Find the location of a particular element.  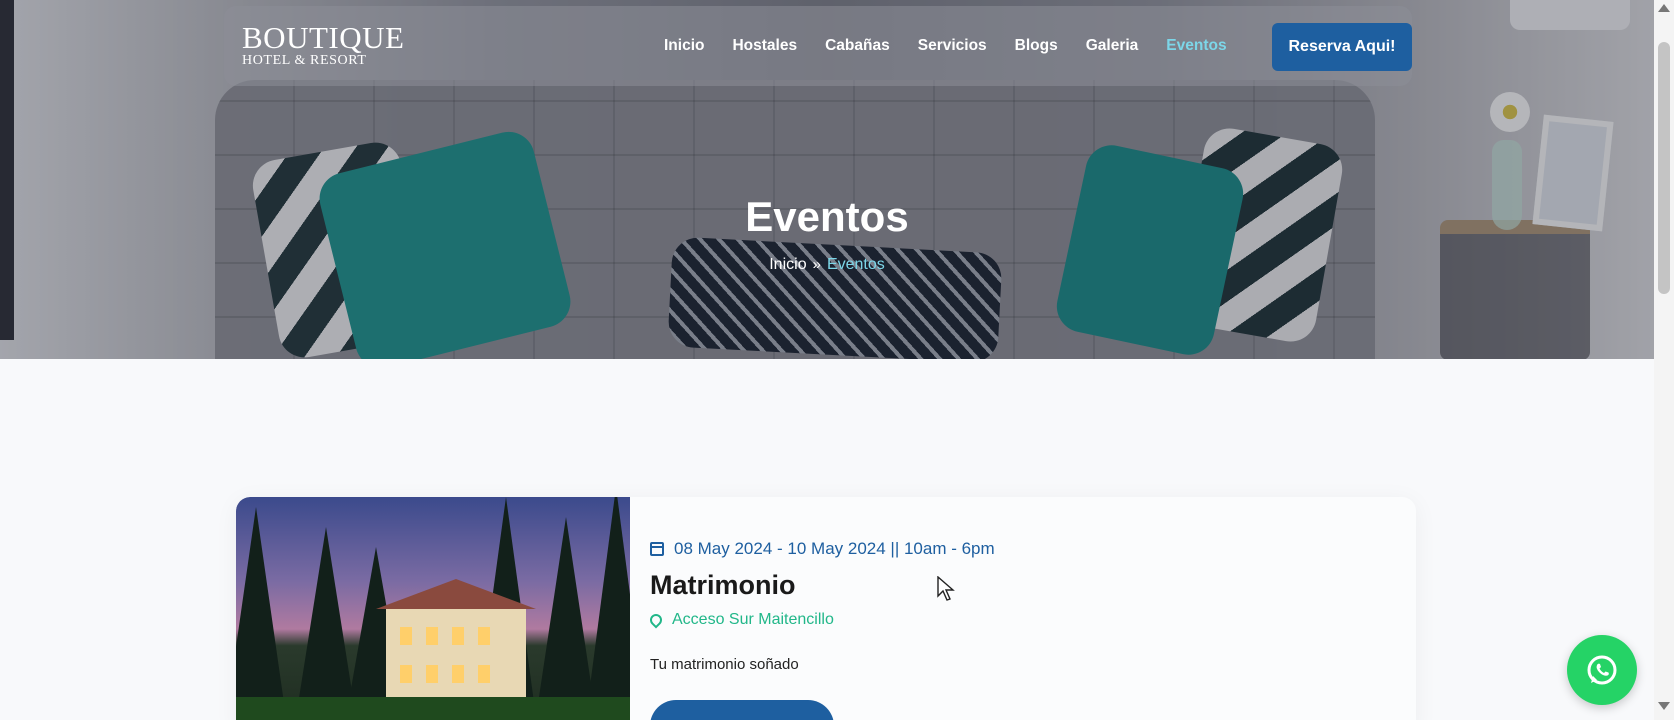

page-title: Eventos is located at coordinates (827, 216).